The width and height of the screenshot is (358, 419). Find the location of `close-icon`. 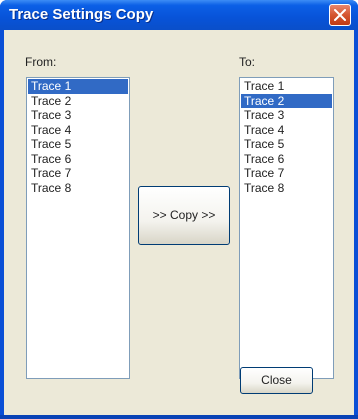

close-icon is located at coordinates (340, 15).